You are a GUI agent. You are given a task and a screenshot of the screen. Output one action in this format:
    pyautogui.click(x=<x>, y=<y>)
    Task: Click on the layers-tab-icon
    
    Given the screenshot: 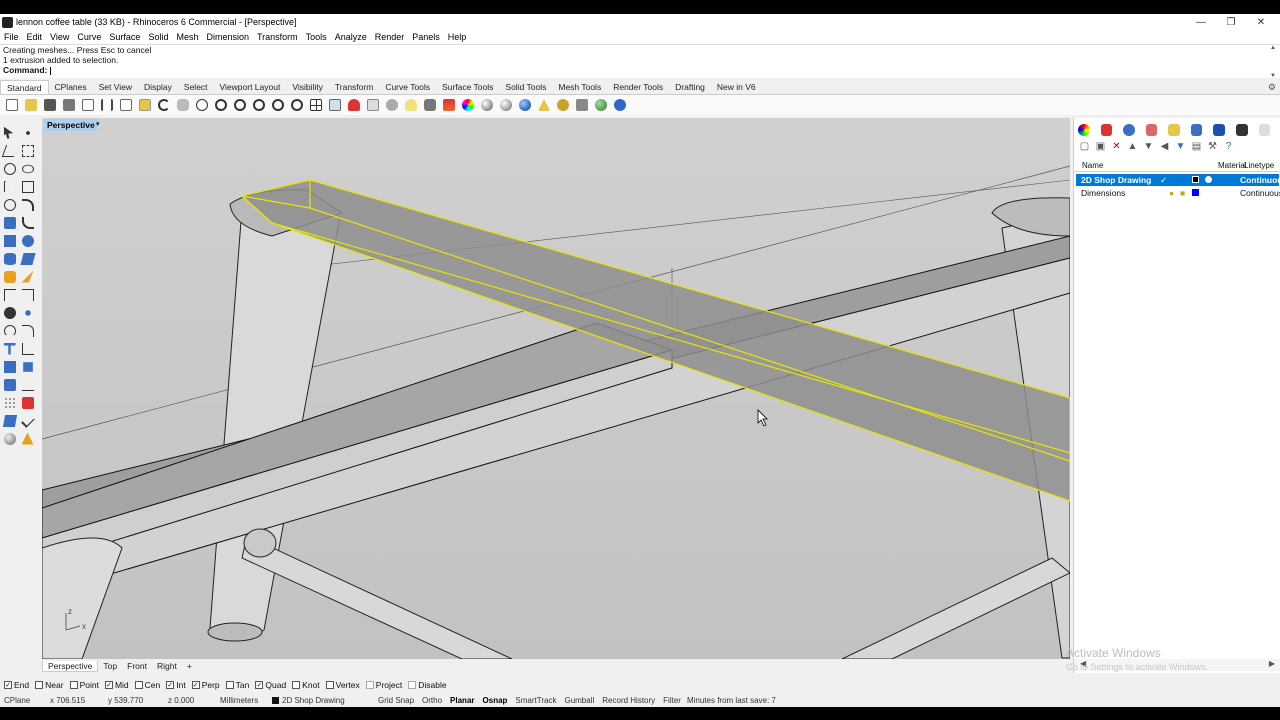 What is the action you would take?
    pyautogui.click(x=1106, y=130)
    